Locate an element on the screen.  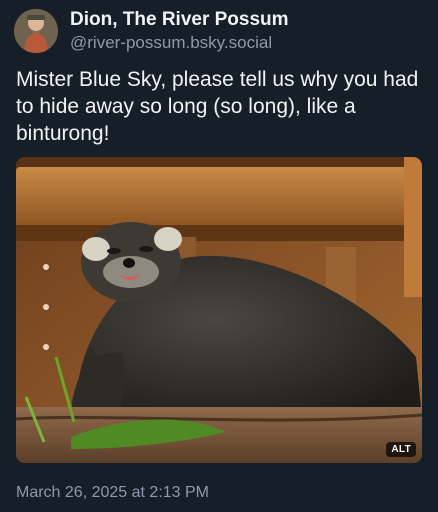
avatar-photo-icon is located at coordinates (36, 31).